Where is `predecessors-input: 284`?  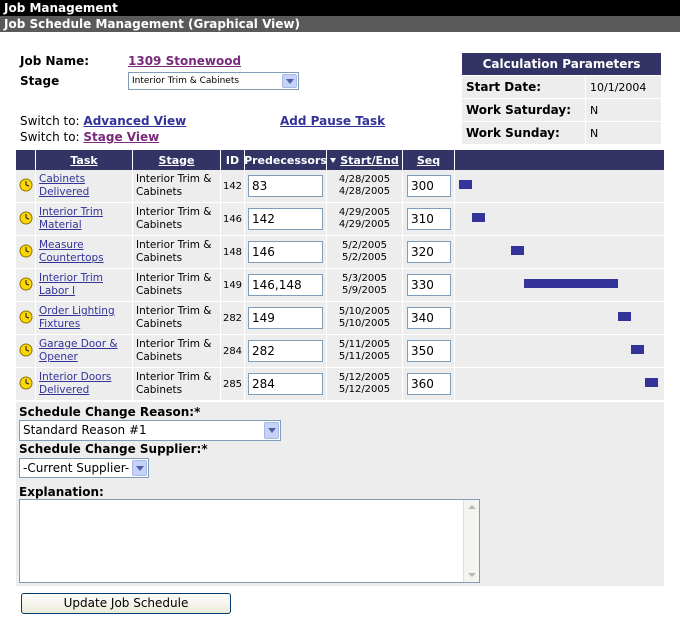
predecessors-input: 284 is located at coordinates (285, 384).